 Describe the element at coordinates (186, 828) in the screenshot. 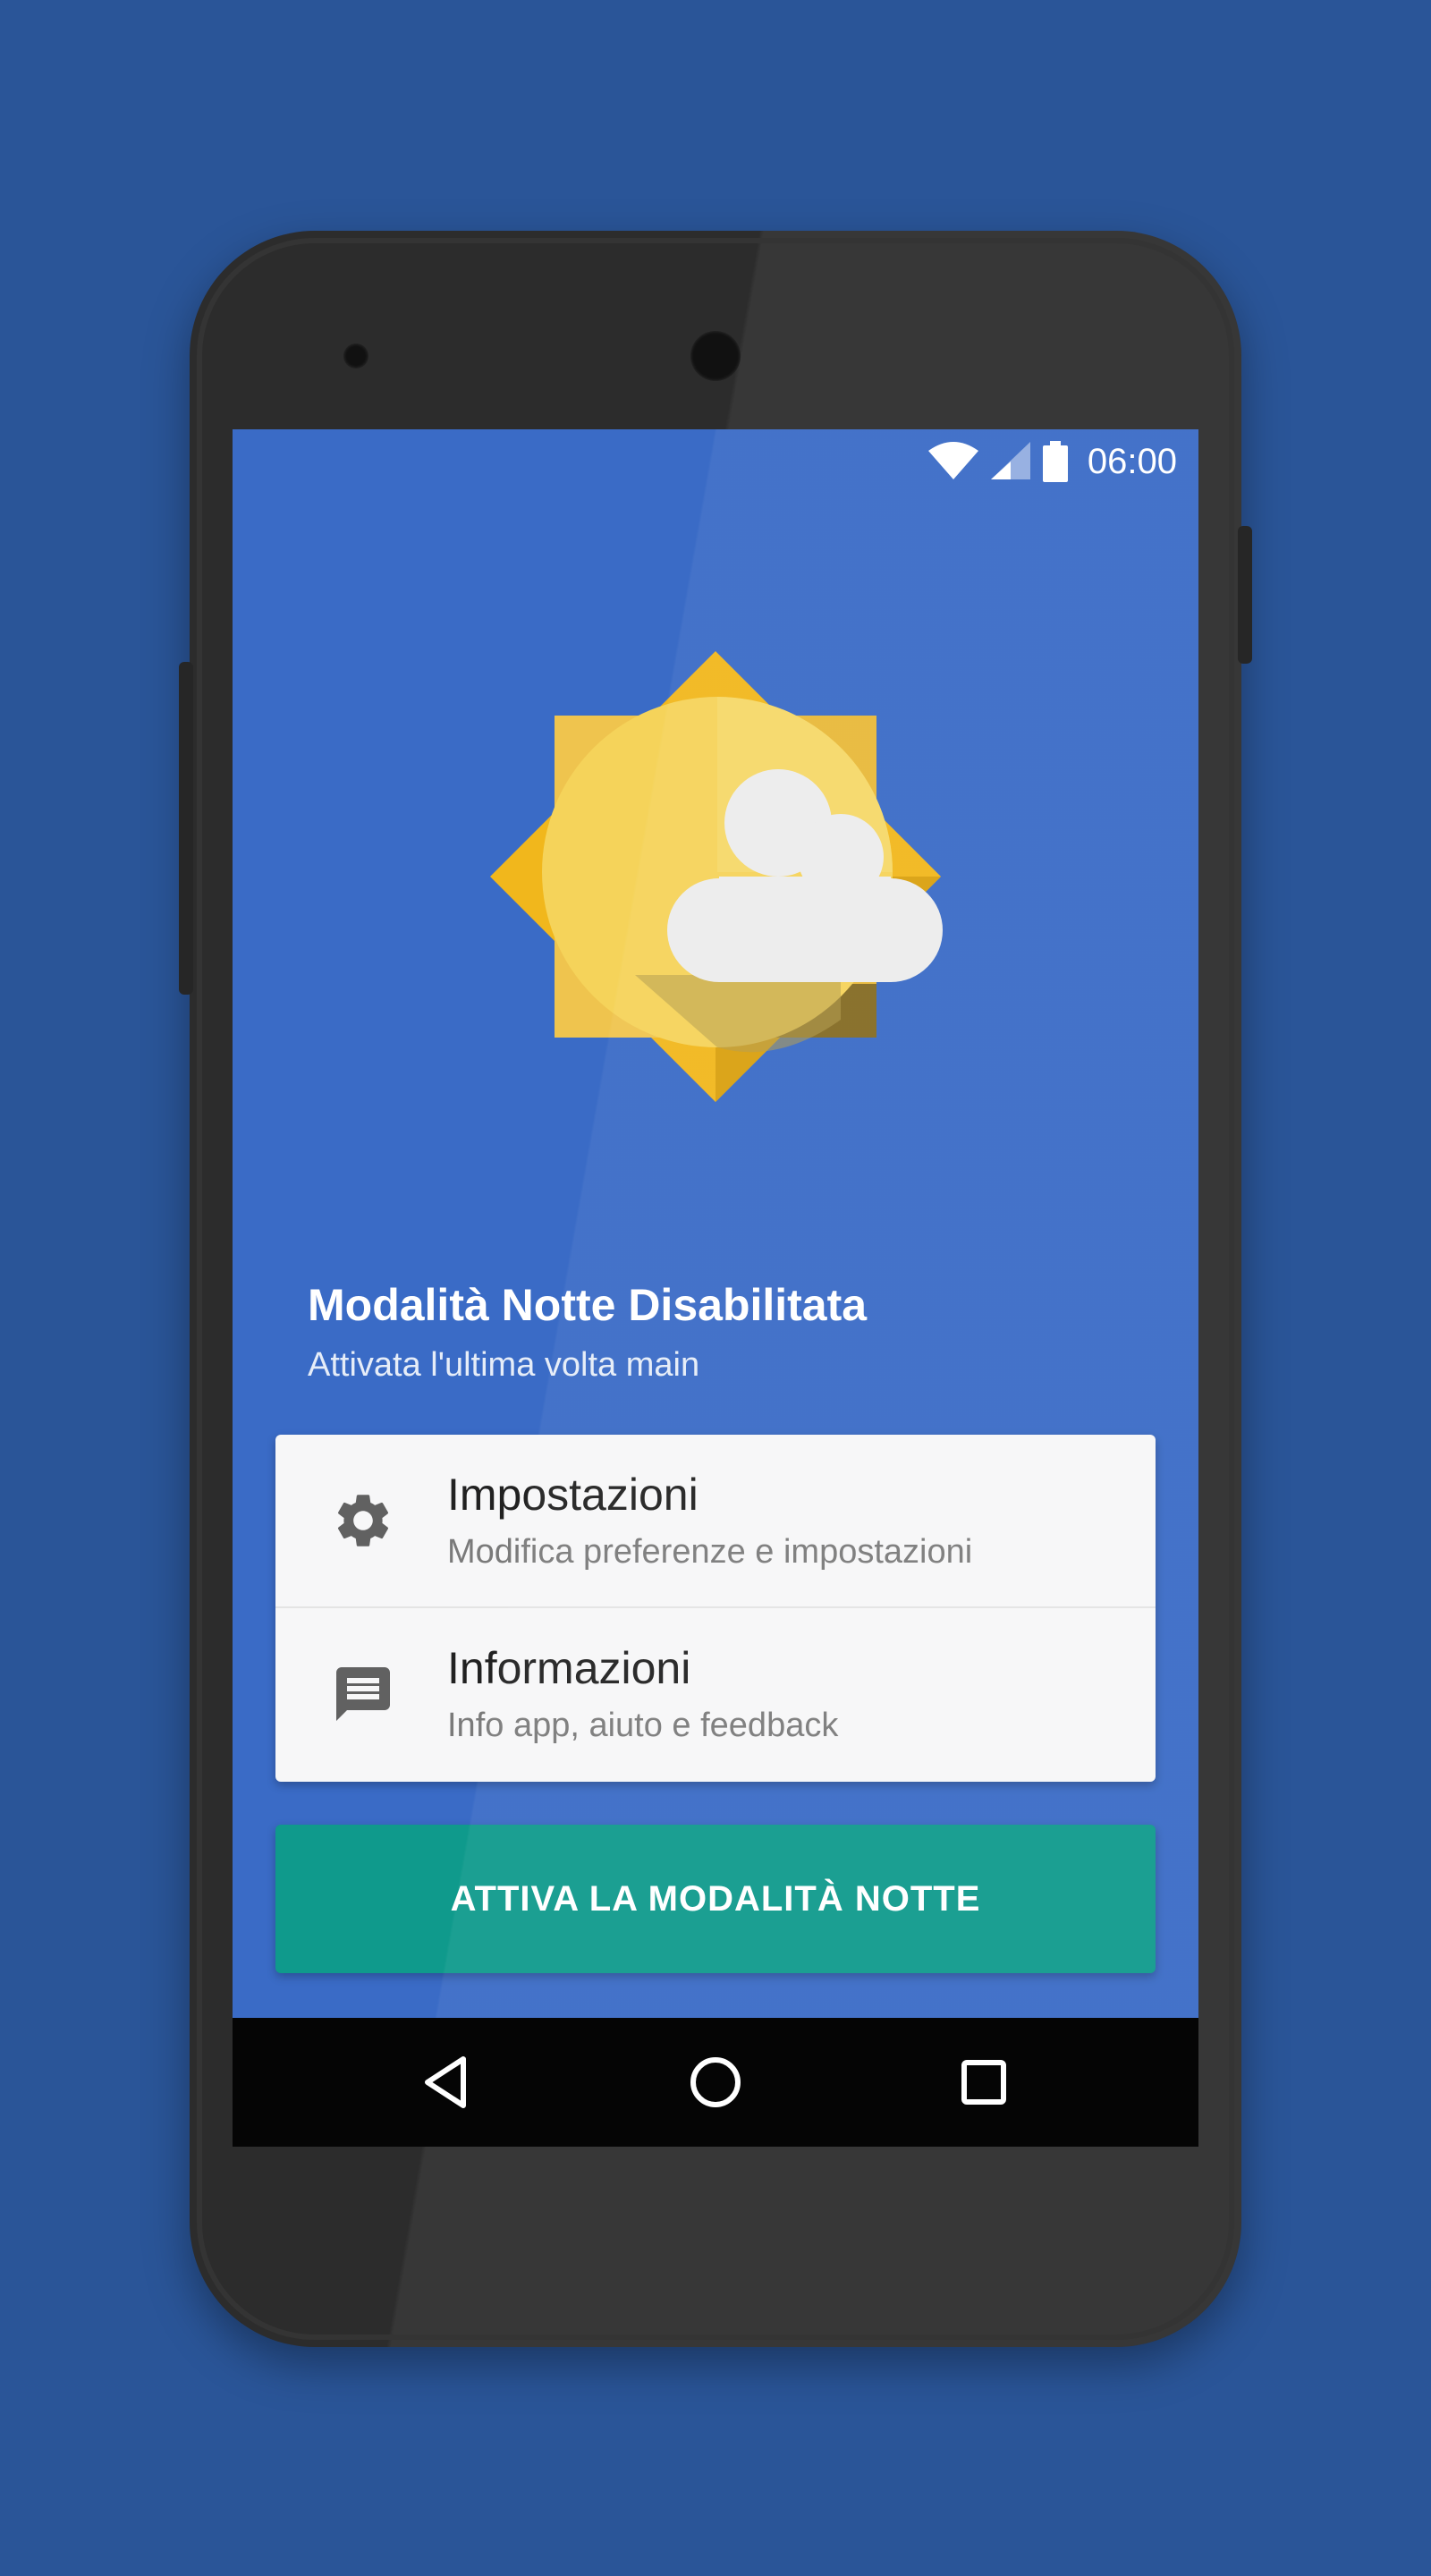

I see `volume-button` at that location.